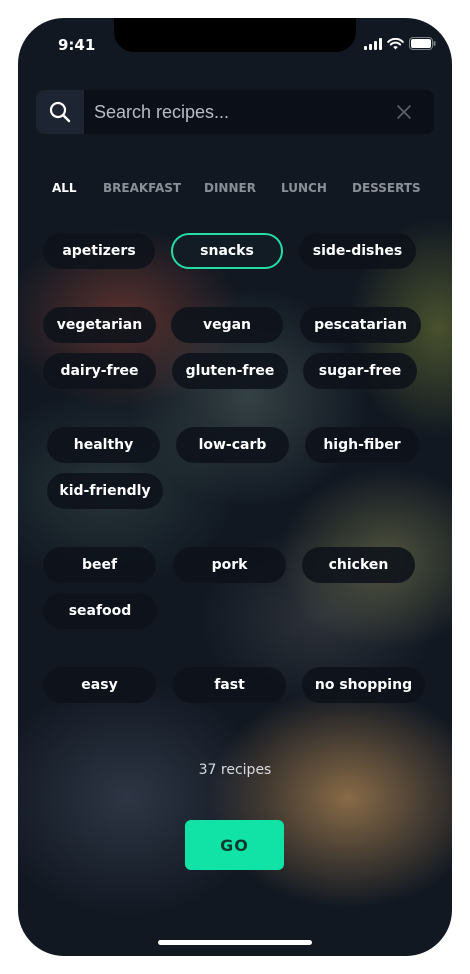  Describe the element at coordinates (235, 942) in the screenshot. I see `home-indicator` at that location.